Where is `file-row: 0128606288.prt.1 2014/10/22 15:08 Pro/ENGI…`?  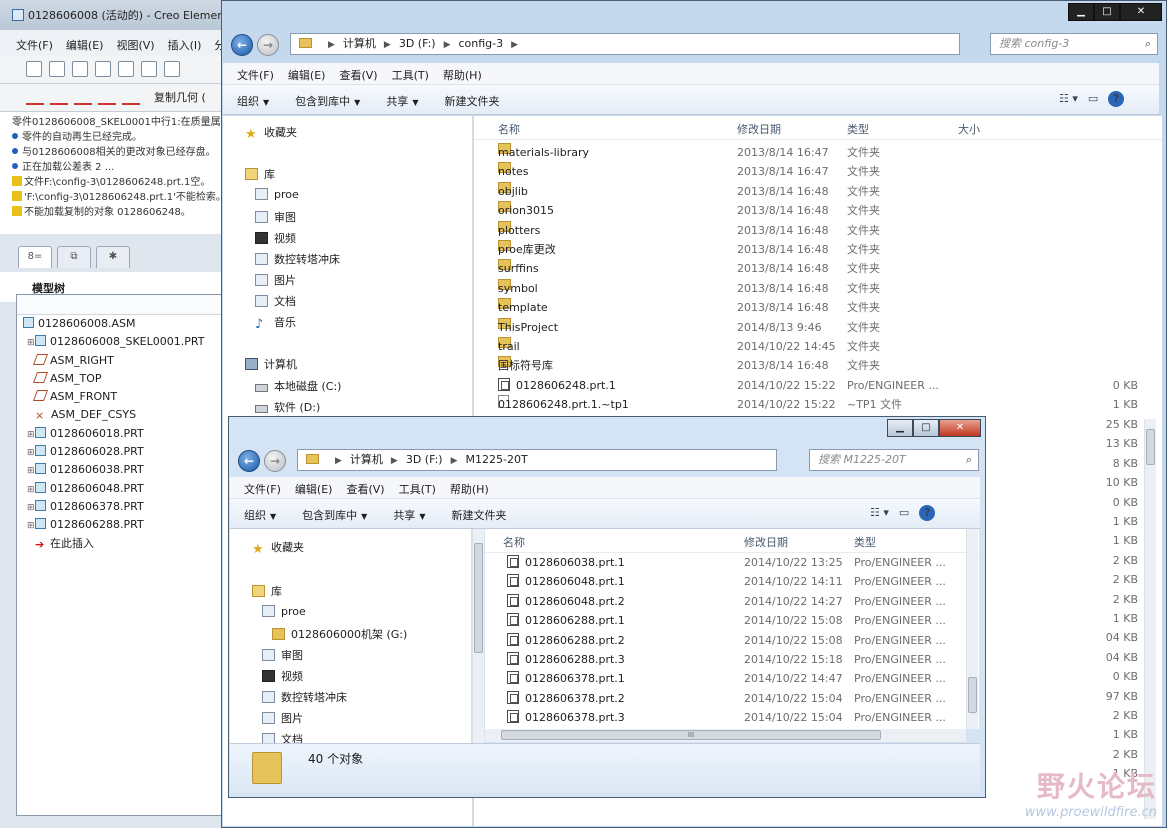 file-row: 0128606288.prt.1 2014/10/22 15:08 Pro/ENGI… is located at coordinates (732, 620).